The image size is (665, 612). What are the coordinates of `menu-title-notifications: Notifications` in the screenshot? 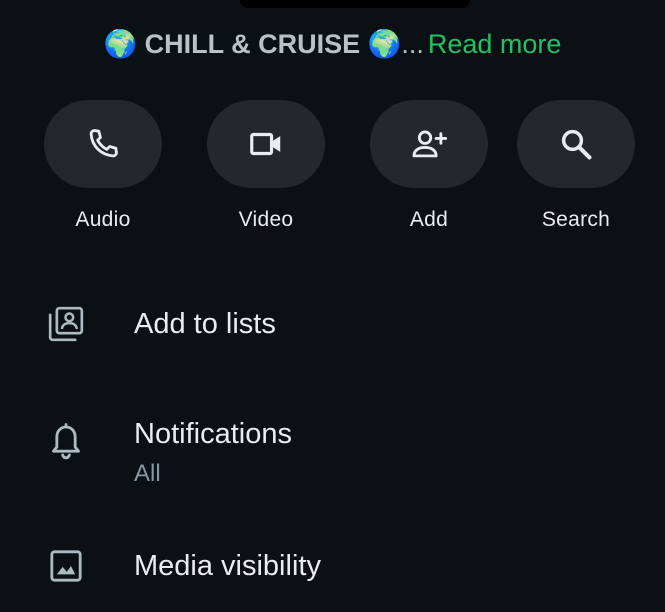 It's located at (213, 434).